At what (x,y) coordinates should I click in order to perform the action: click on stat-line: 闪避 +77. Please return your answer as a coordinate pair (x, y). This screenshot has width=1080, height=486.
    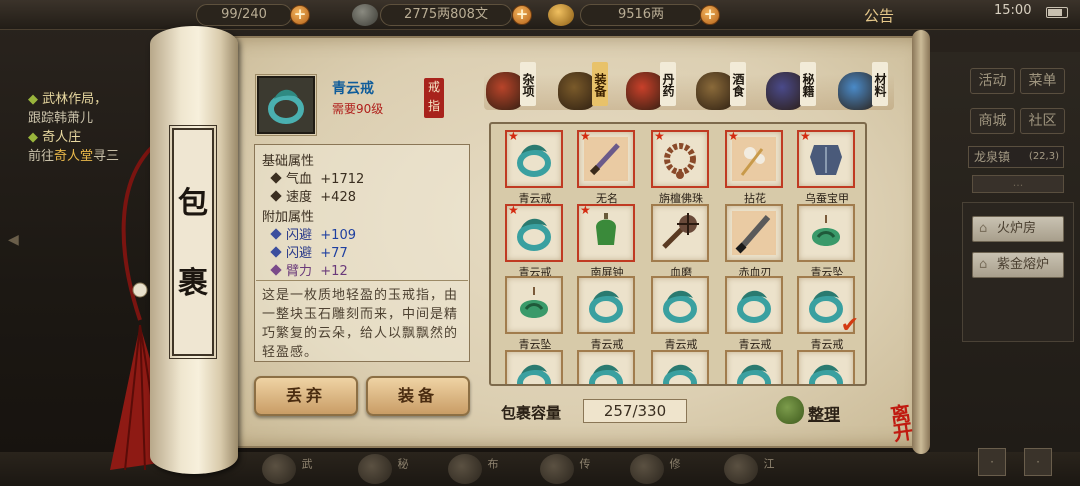
    Looking at the image, I should click on (309, 251).